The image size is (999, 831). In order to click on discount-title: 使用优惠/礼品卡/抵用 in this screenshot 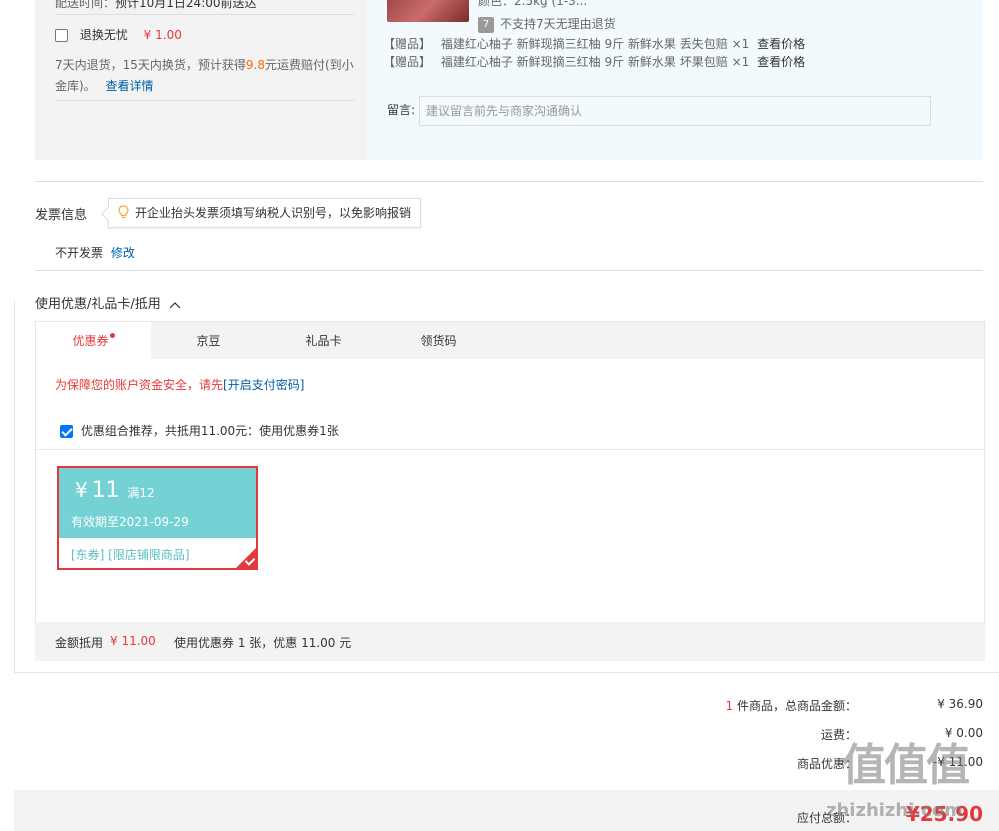, I will do `click(98, 304)`.